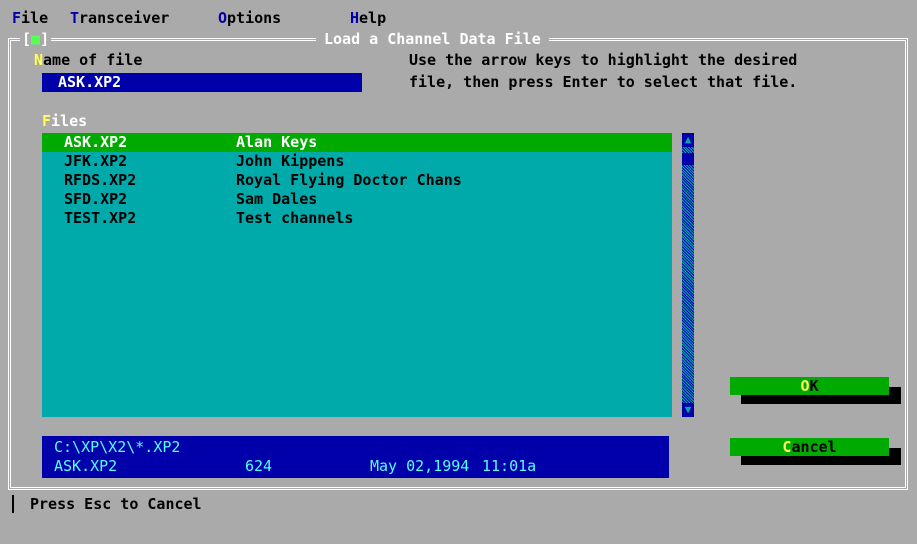  Describe the element at coordinates (688, 140) in the screenshot. I see `scroll-up-arrow-icon: ▲` at that location.